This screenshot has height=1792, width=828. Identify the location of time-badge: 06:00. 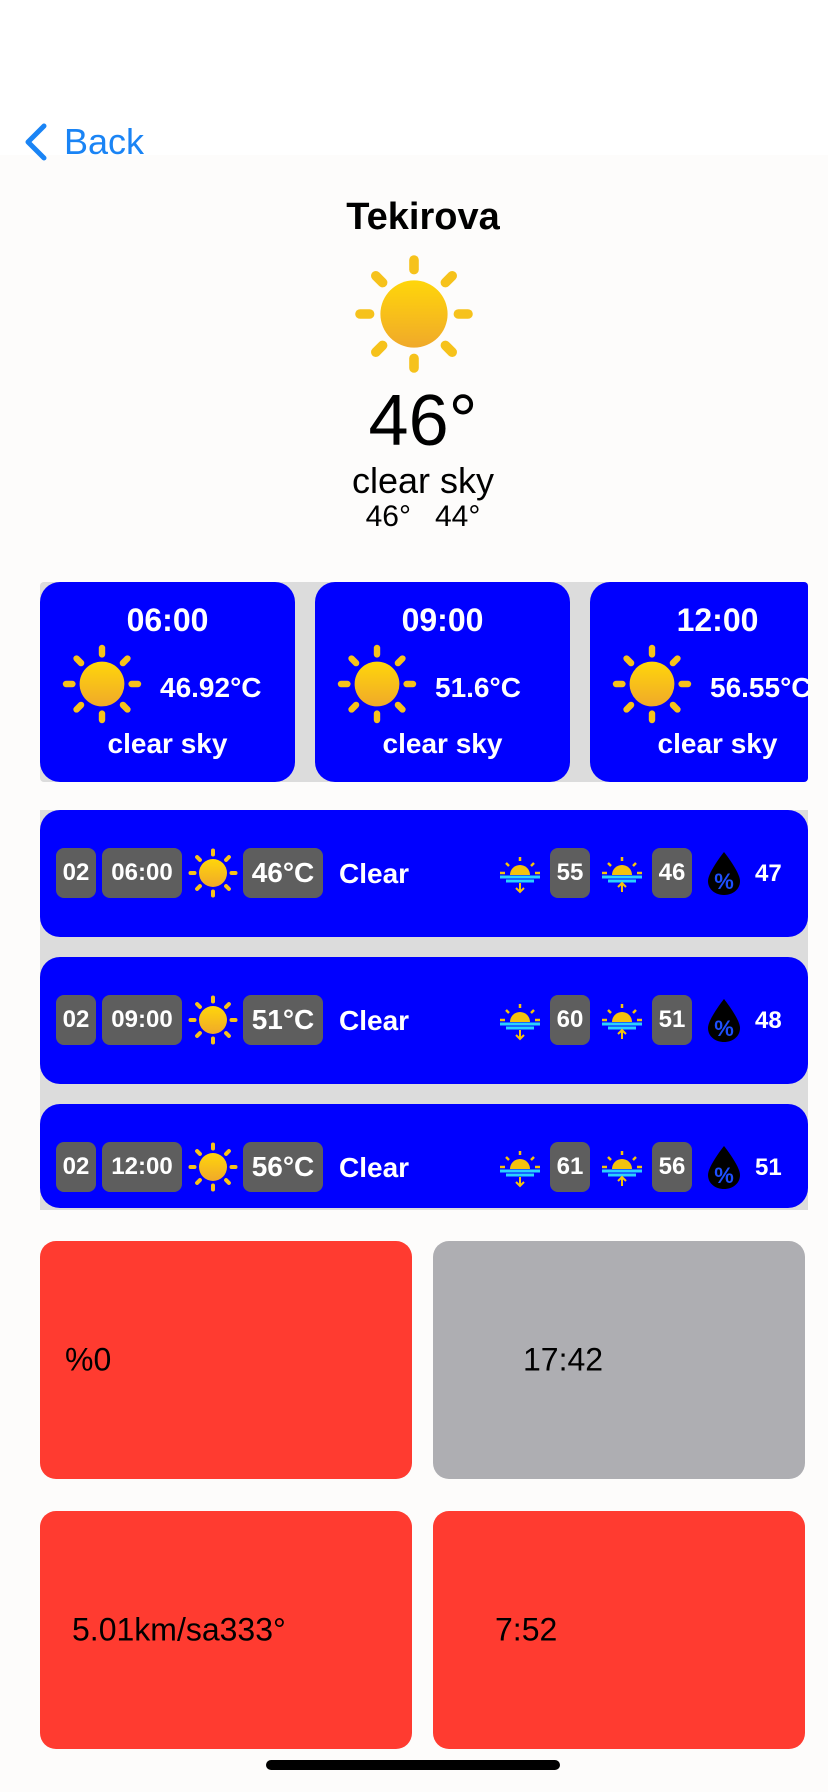
(142, 873).